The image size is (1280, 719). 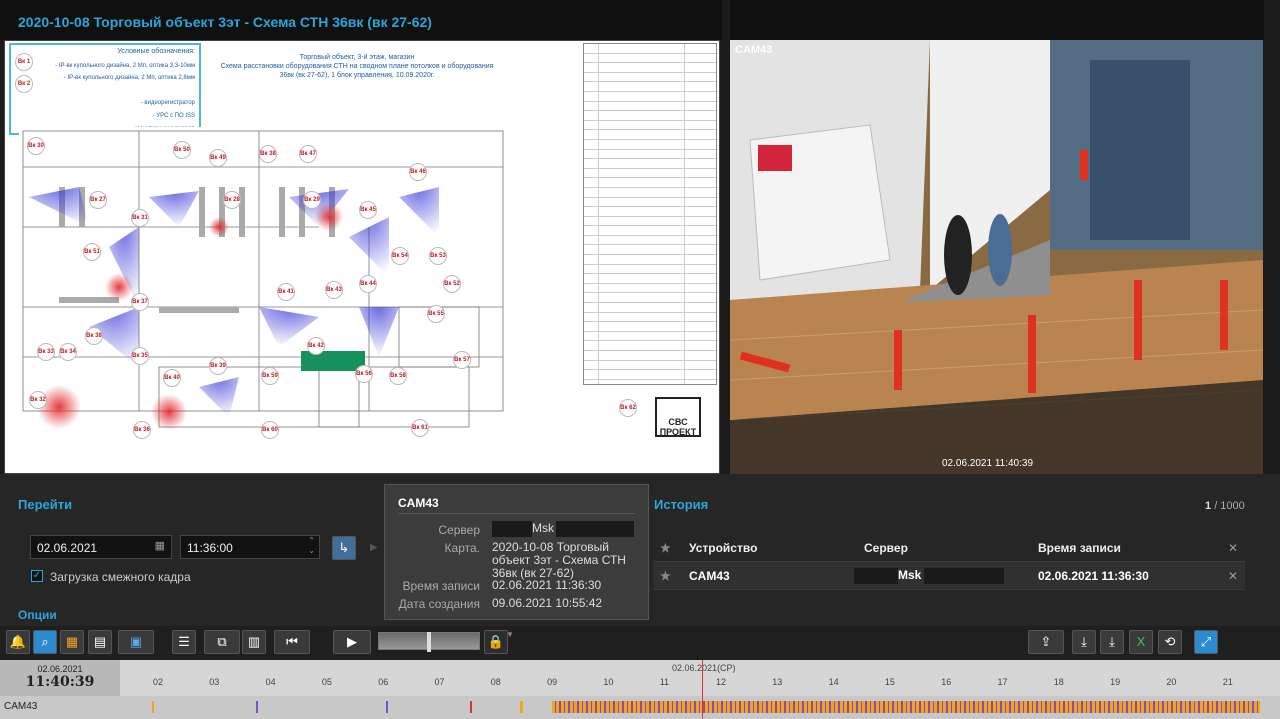 What do you see at coordinates (398, 376) in the screenshot?
I see `camera-marker: Вк 58` at bounding box center [398, 376].